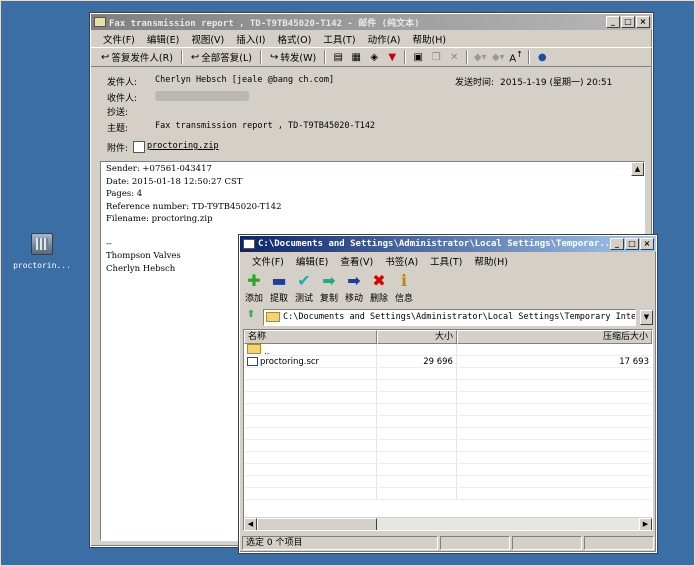  Describe the element at coordinates (317, 524) in the screenshot. I see `scroll-thumb` at that location.